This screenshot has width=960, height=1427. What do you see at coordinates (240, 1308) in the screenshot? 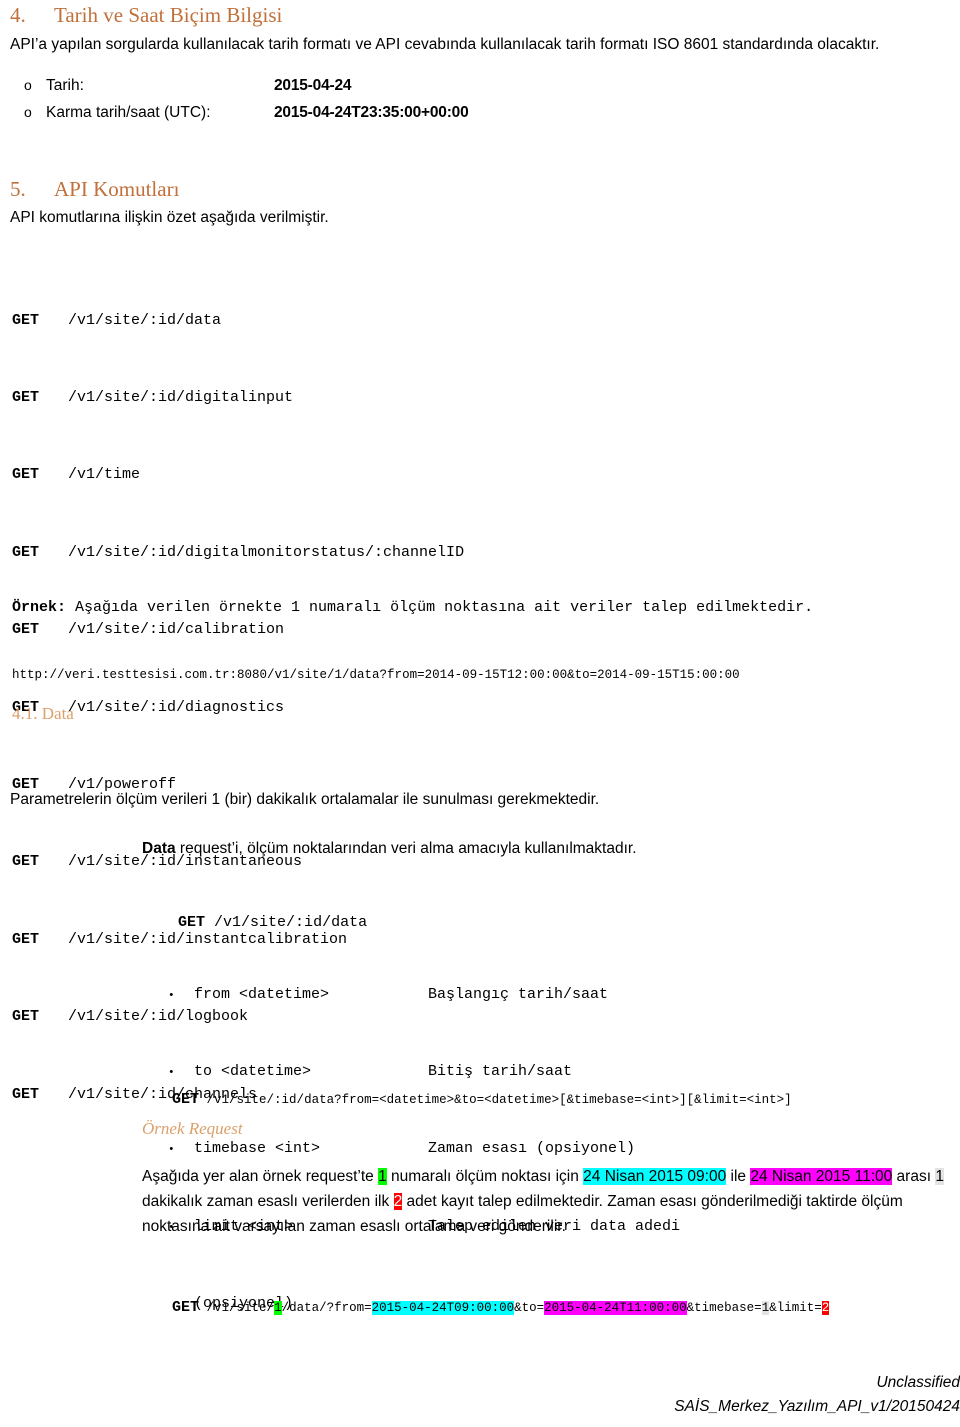
I see `request-segment-1: /v1/site/` at bounding box center [240, 1308].